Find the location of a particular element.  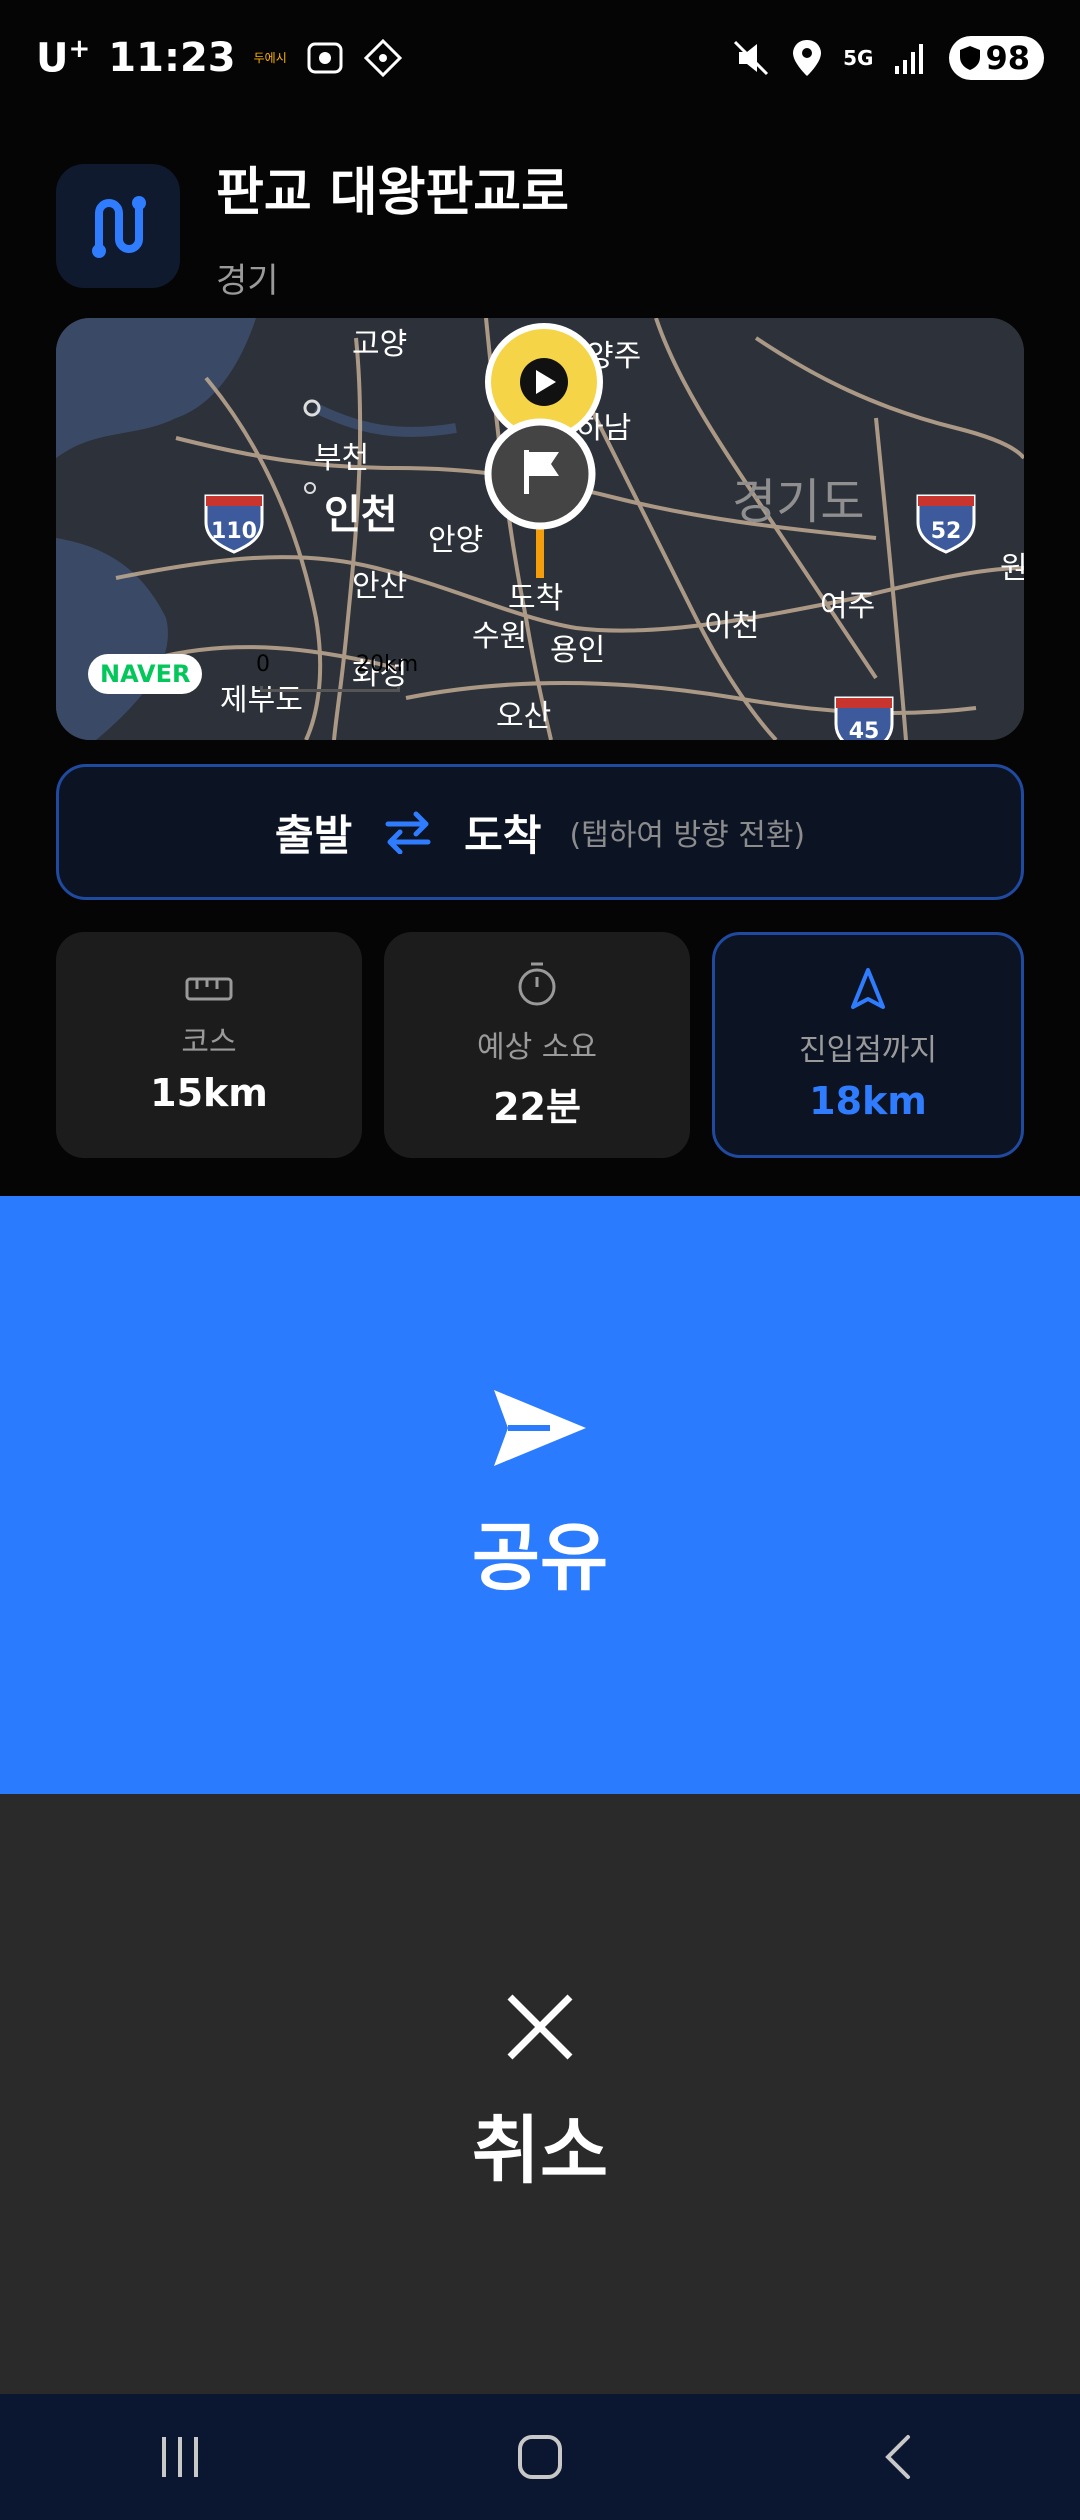

route-icon is located at coordinates (119, 227).